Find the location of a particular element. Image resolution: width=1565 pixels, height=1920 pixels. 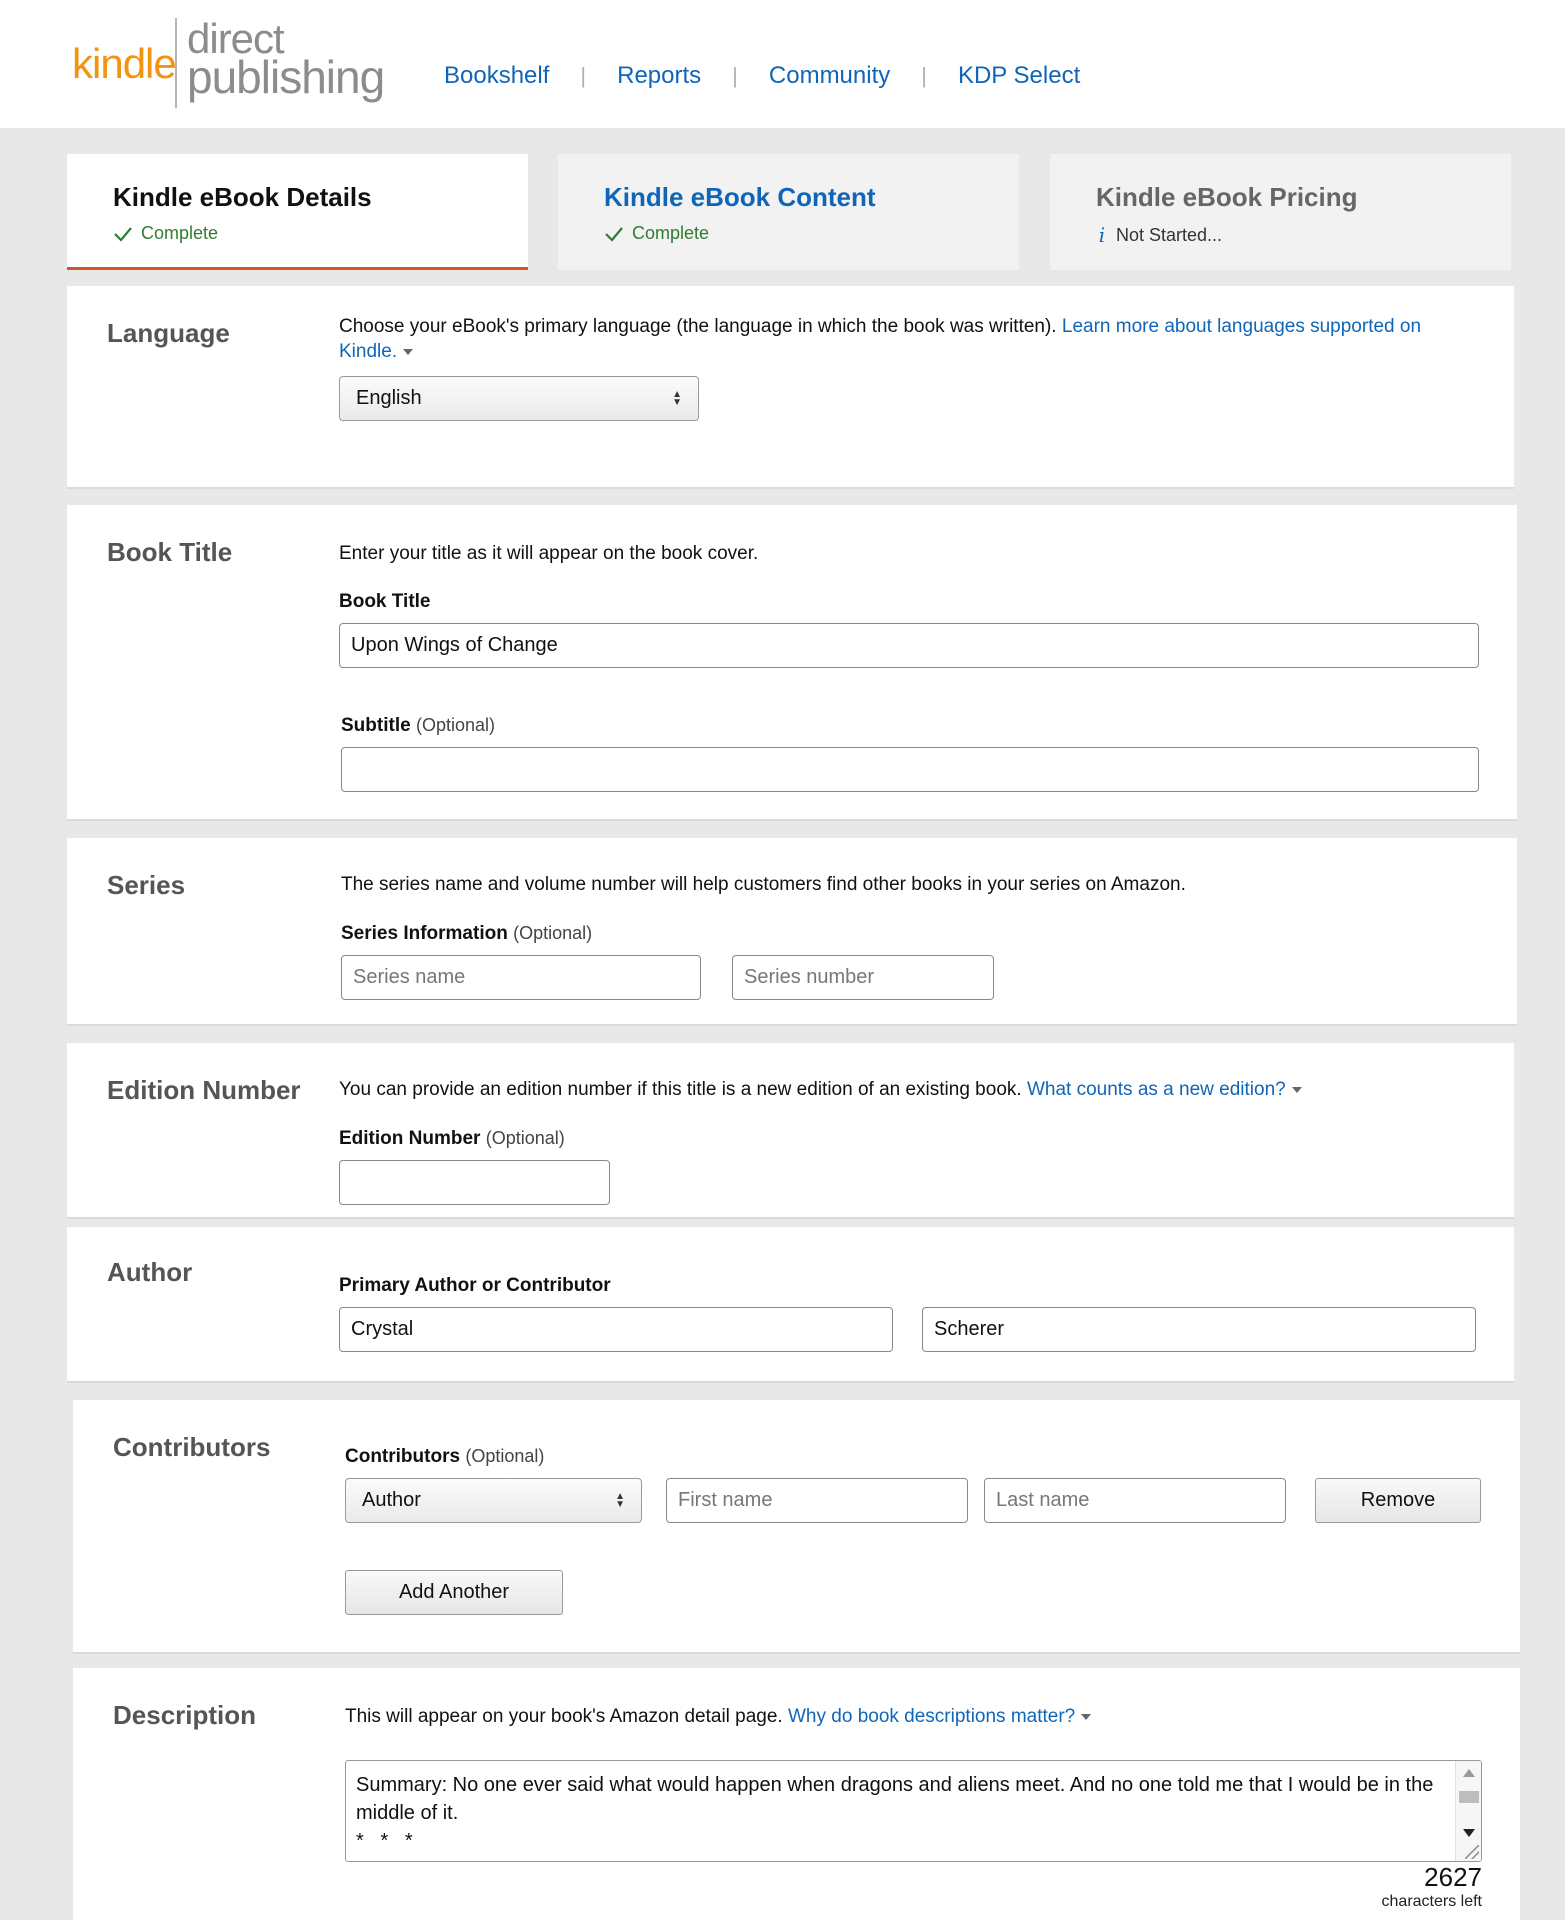

add-another-button: Add Another is located at coordinates (454, 1592).